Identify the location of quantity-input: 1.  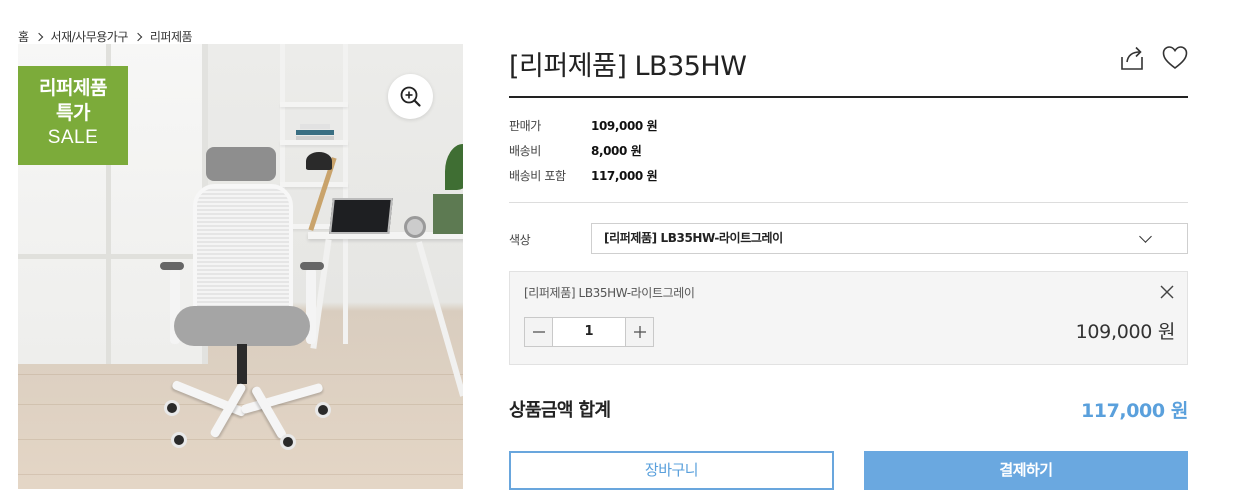
(589, 332).